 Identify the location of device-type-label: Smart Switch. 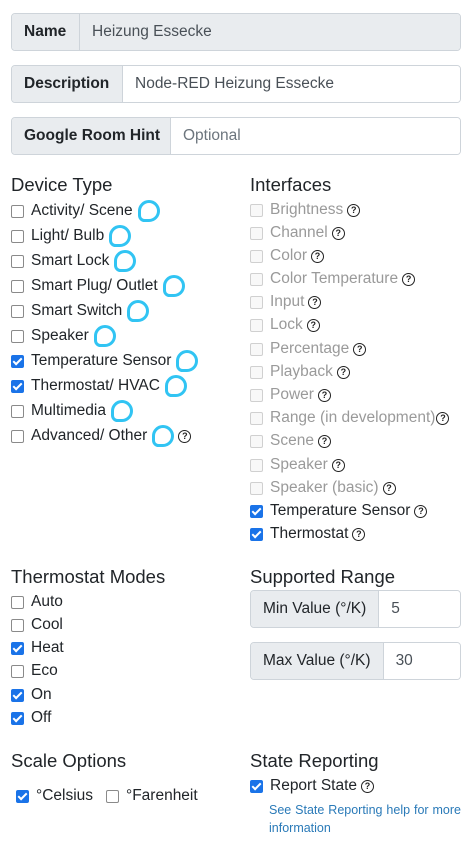
(77, 310).